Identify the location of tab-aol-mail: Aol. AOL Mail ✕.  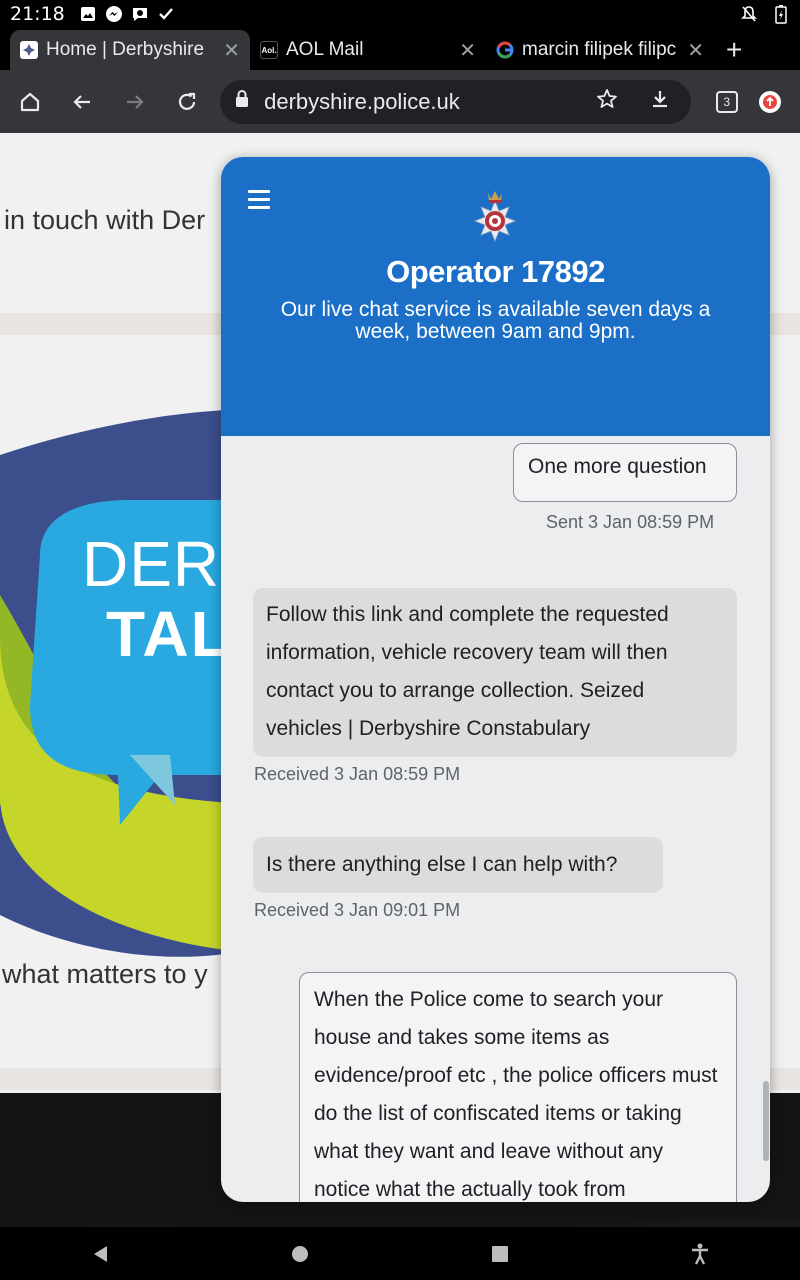
(368, 50).